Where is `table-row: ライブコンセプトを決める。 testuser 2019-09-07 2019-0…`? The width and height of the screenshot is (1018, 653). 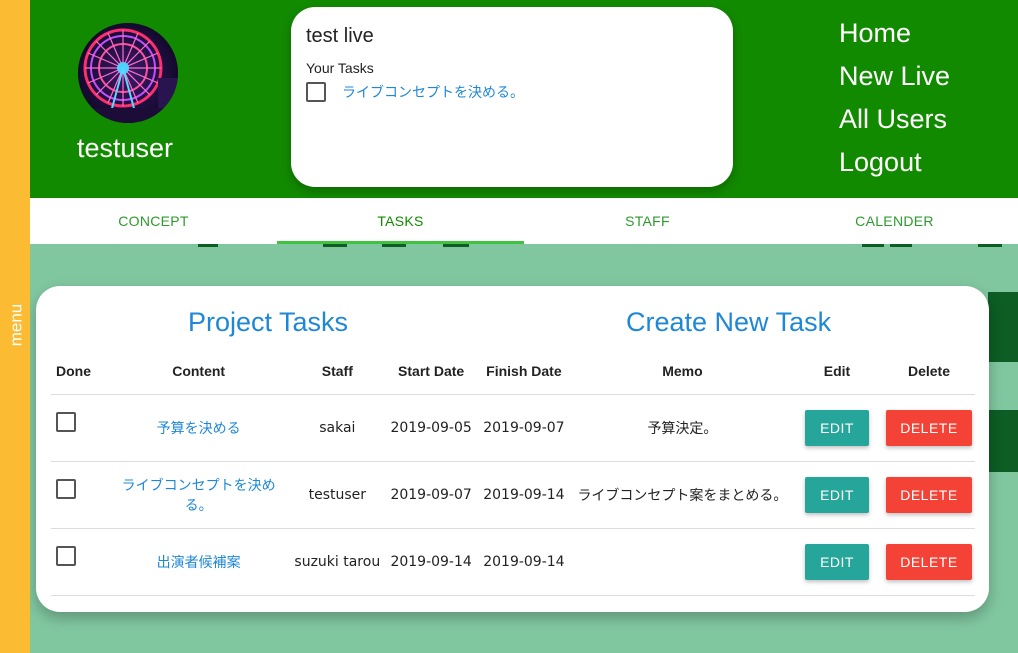
table-row: ライブコンセプトを決める。 testuser 2019-09-07 2019-0… is located at coordinates (513, 495).